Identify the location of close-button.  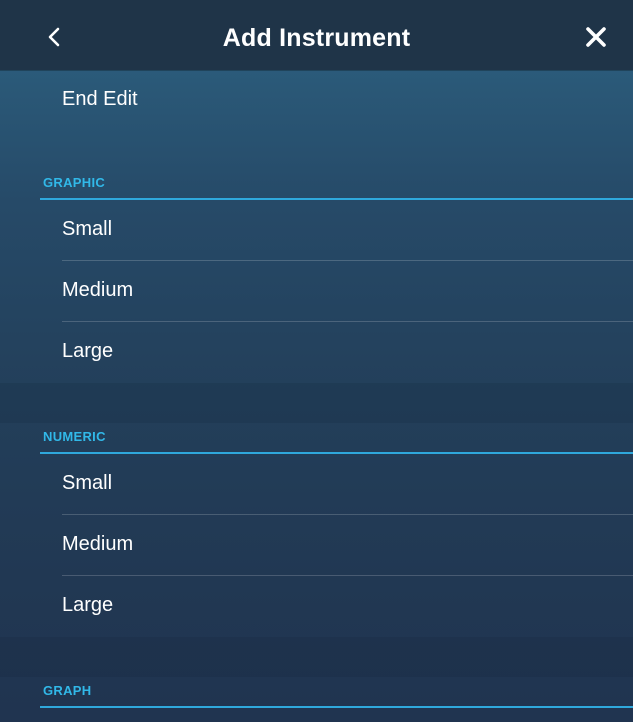
(596, 37).